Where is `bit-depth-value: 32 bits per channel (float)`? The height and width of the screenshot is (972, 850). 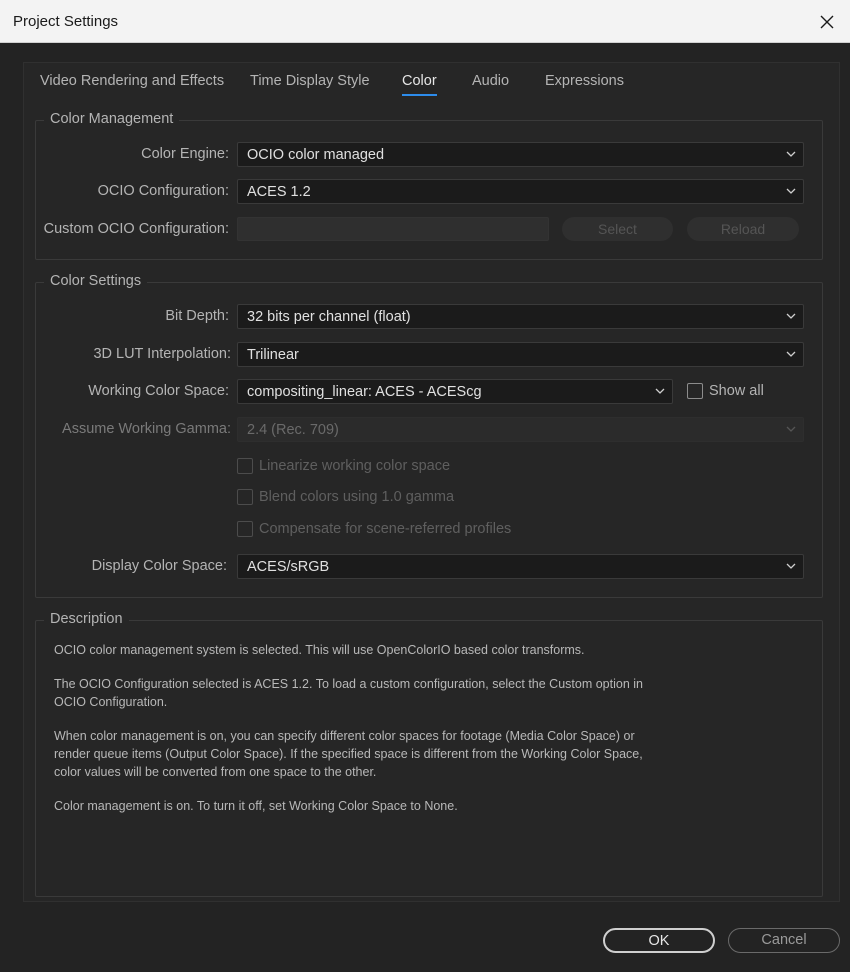
bit-depth-value: 32 bits per channel (float) is located at coordinates (329, 317).